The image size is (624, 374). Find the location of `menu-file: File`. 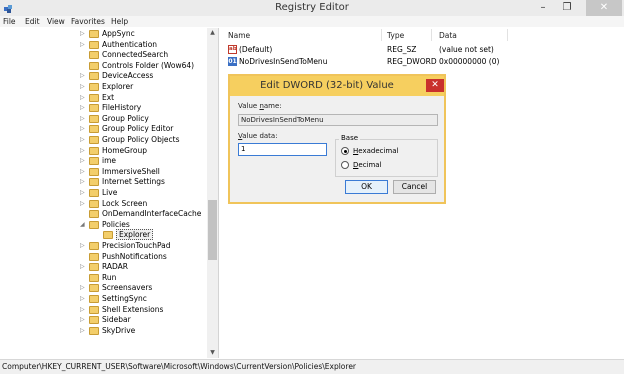

menu-file: File is located at coordinates (9, 21).